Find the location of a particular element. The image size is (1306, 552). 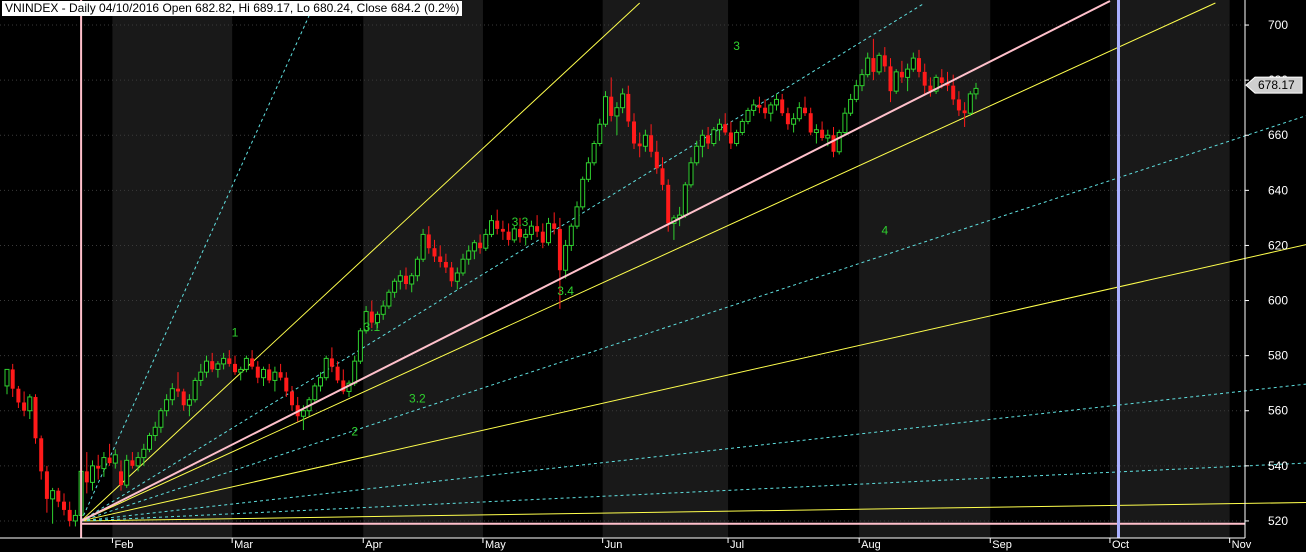

header-close-label: Close is located at coordinates (372, 8).